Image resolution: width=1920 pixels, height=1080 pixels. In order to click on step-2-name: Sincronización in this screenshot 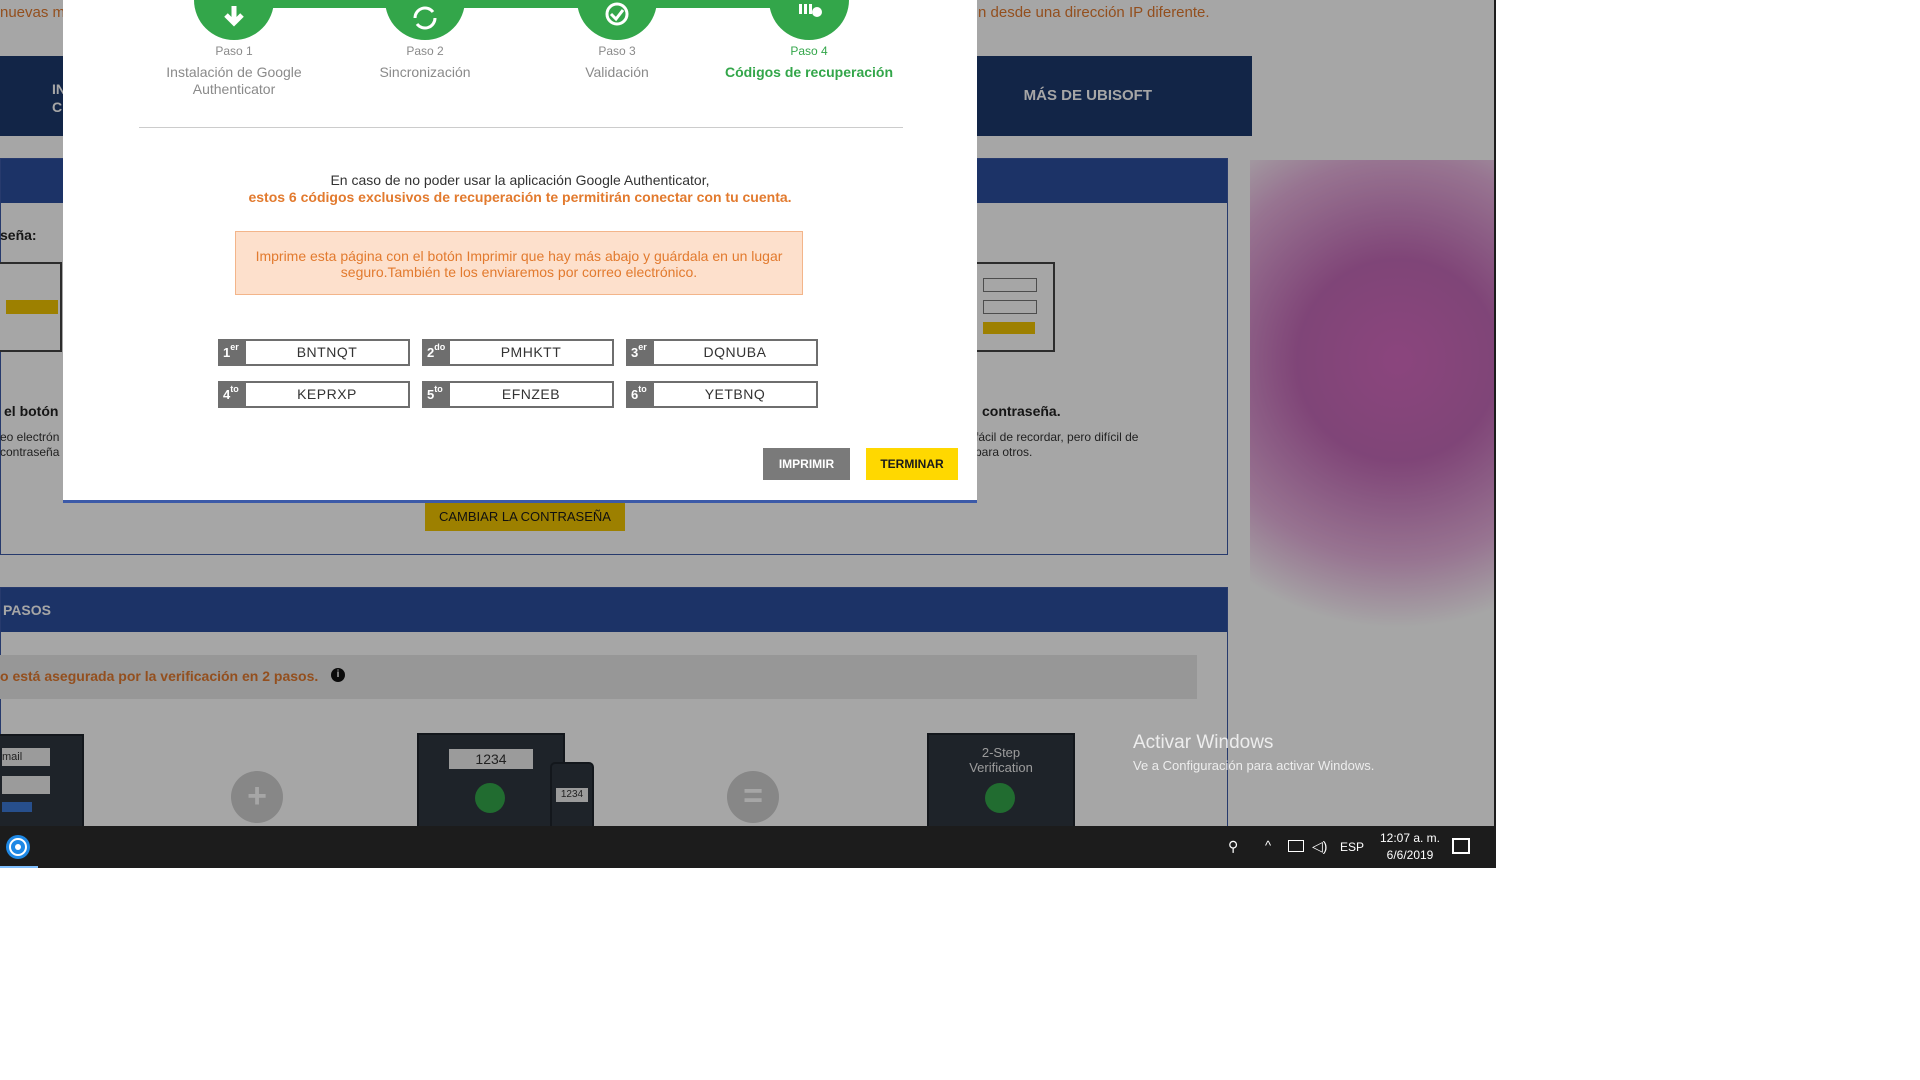, I will do `click(425, 72)`.